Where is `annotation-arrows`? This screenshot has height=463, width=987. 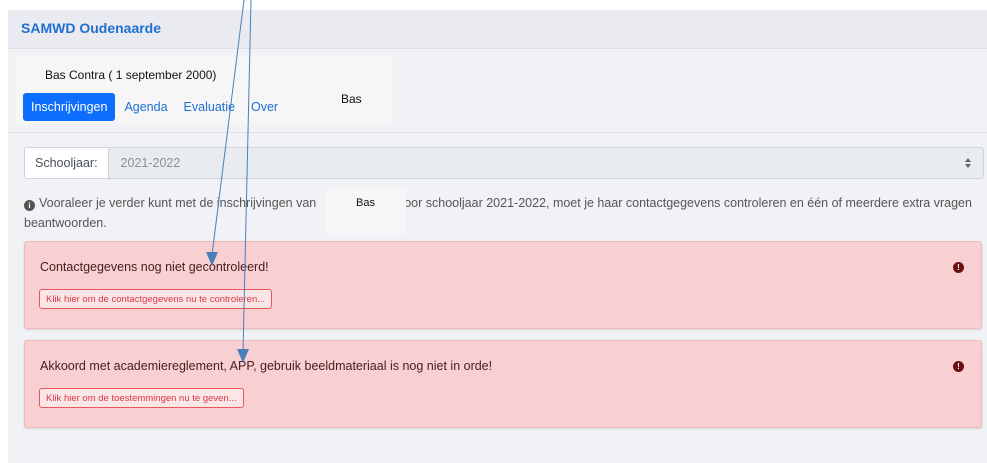 annotation-arrows is located at coordinates (229, 181).